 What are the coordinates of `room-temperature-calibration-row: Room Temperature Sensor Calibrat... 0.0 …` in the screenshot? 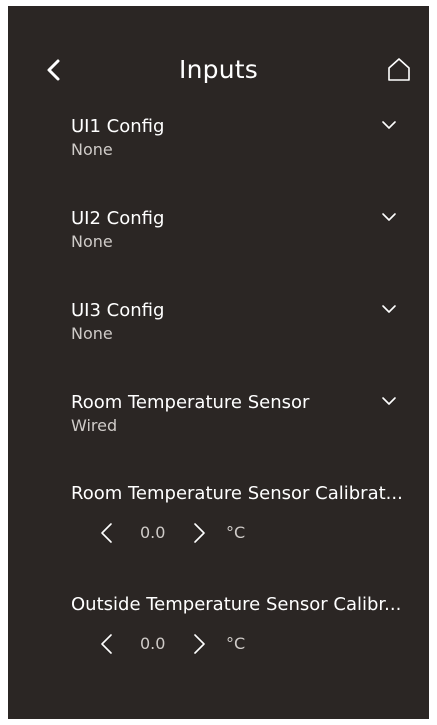 It's located at (218, 518).